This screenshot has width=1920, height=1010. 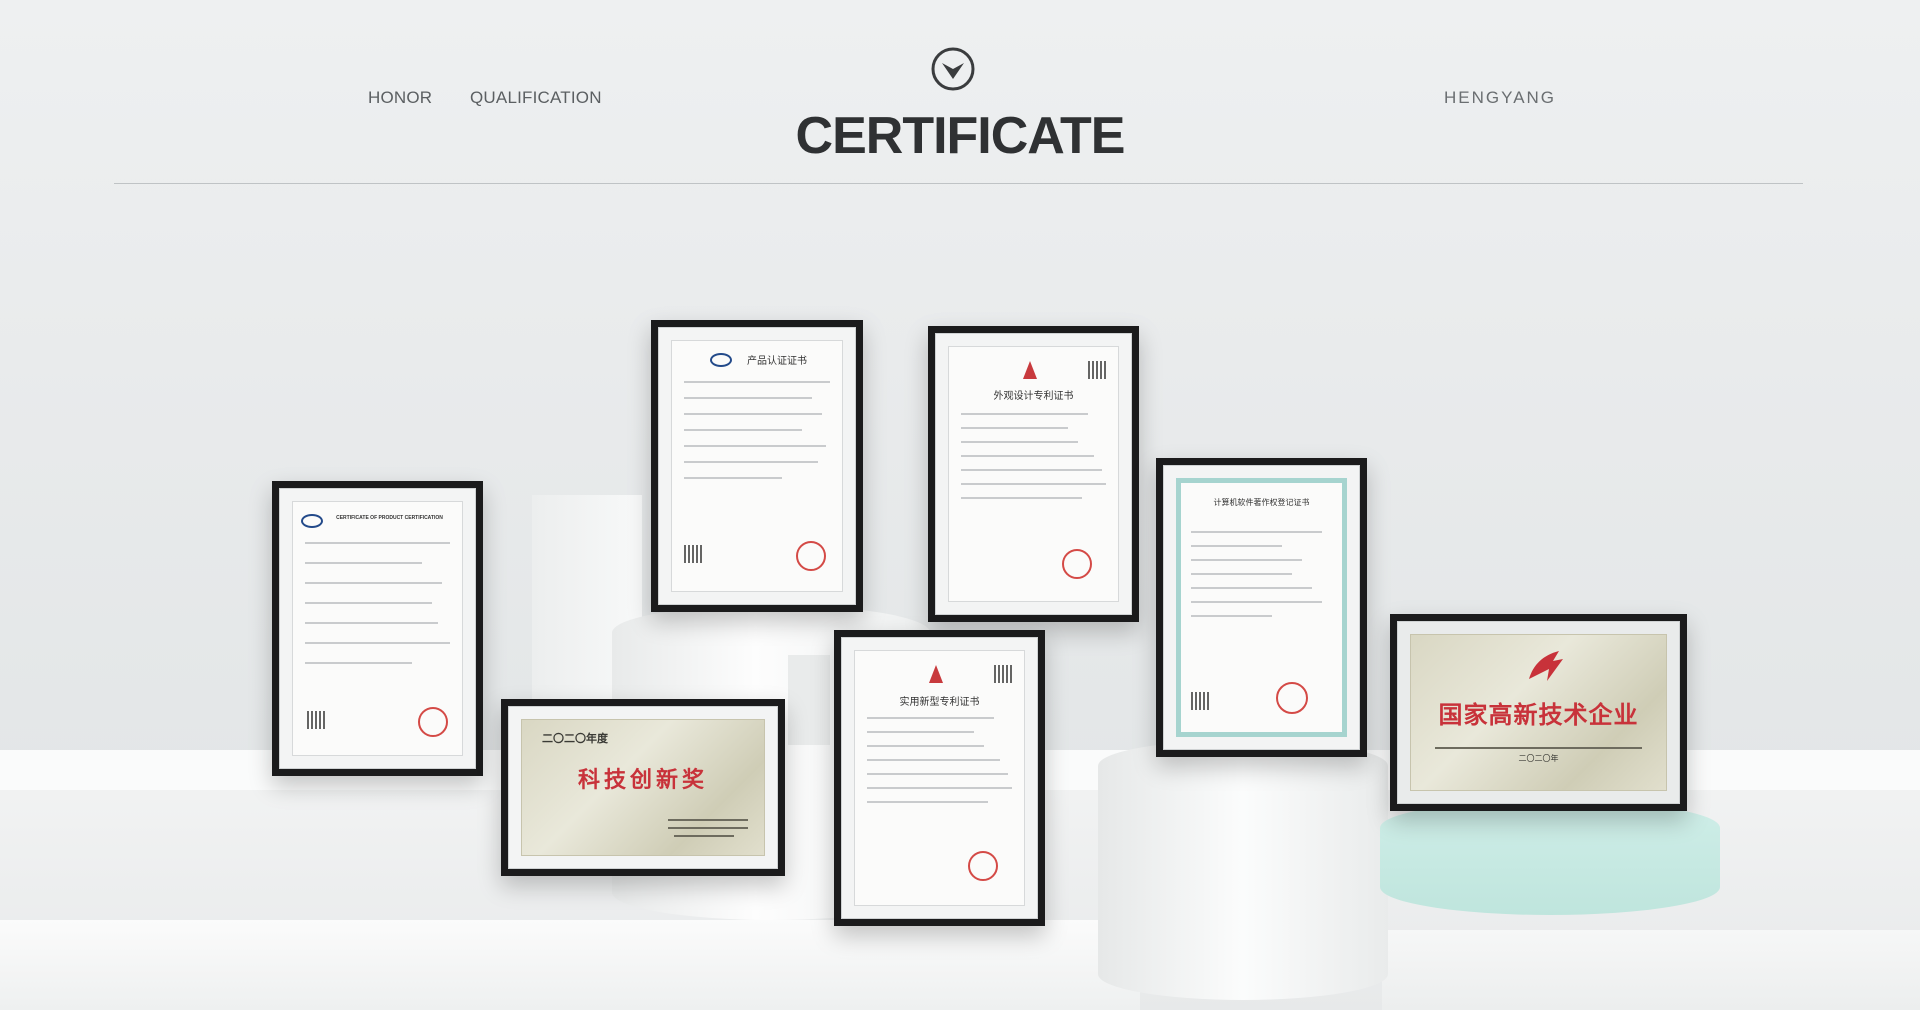 I want to click on plaque-document: 国家高新技术企业 二〇二〇年, so click(x=1538, y=712).